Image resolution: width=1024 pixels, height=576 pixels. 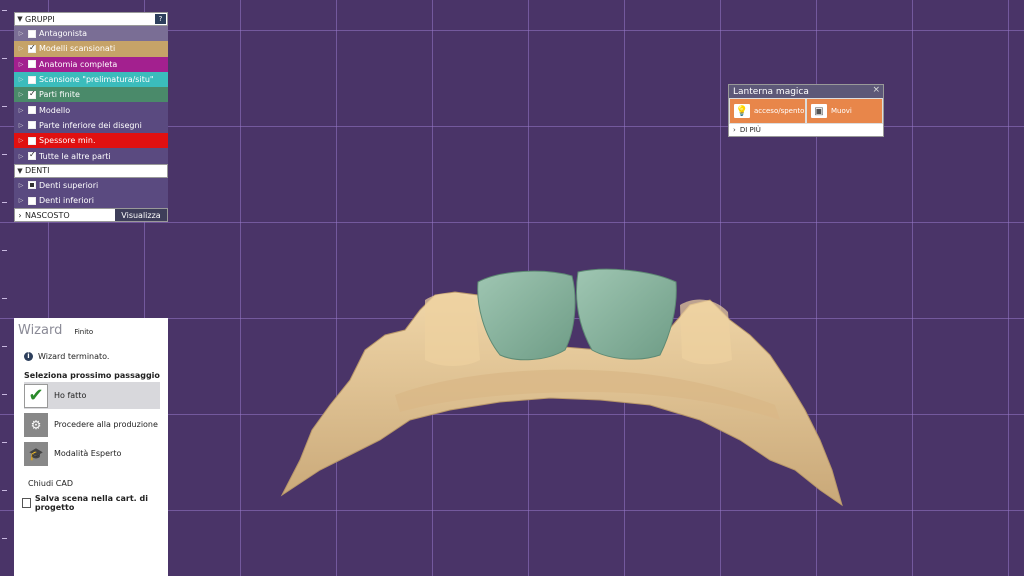 What do you see at coordinates (91, 503) in the screenshot?
I see `save-scene-label: Salva scena nella cart. di progetto` at bounding box center [91, 503].